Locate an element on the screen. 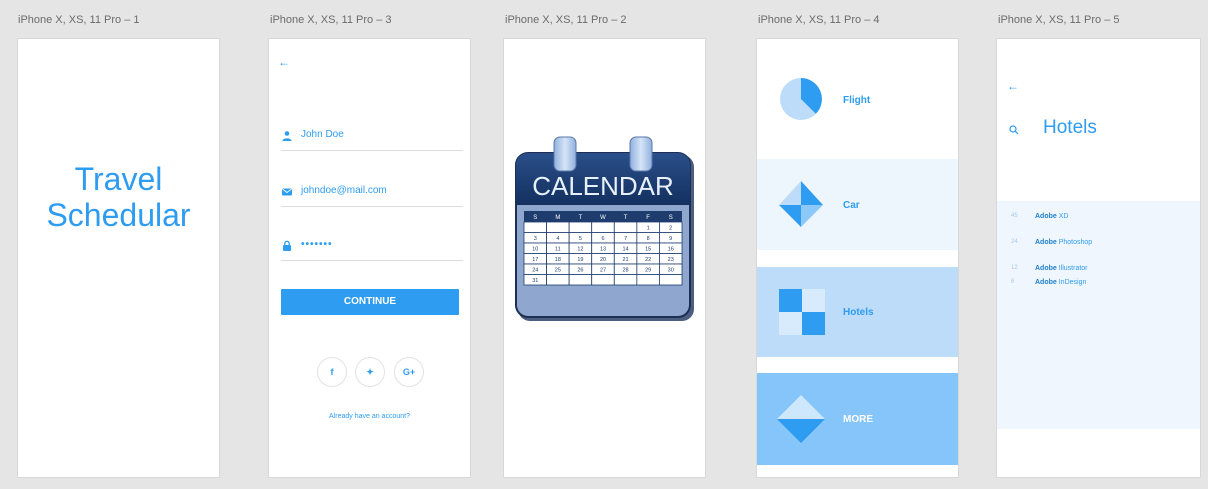 The height and width of the screenshot is (489, 1208). list-item: 24 Adobe Photoshop is located at coordinates (1098, 244).